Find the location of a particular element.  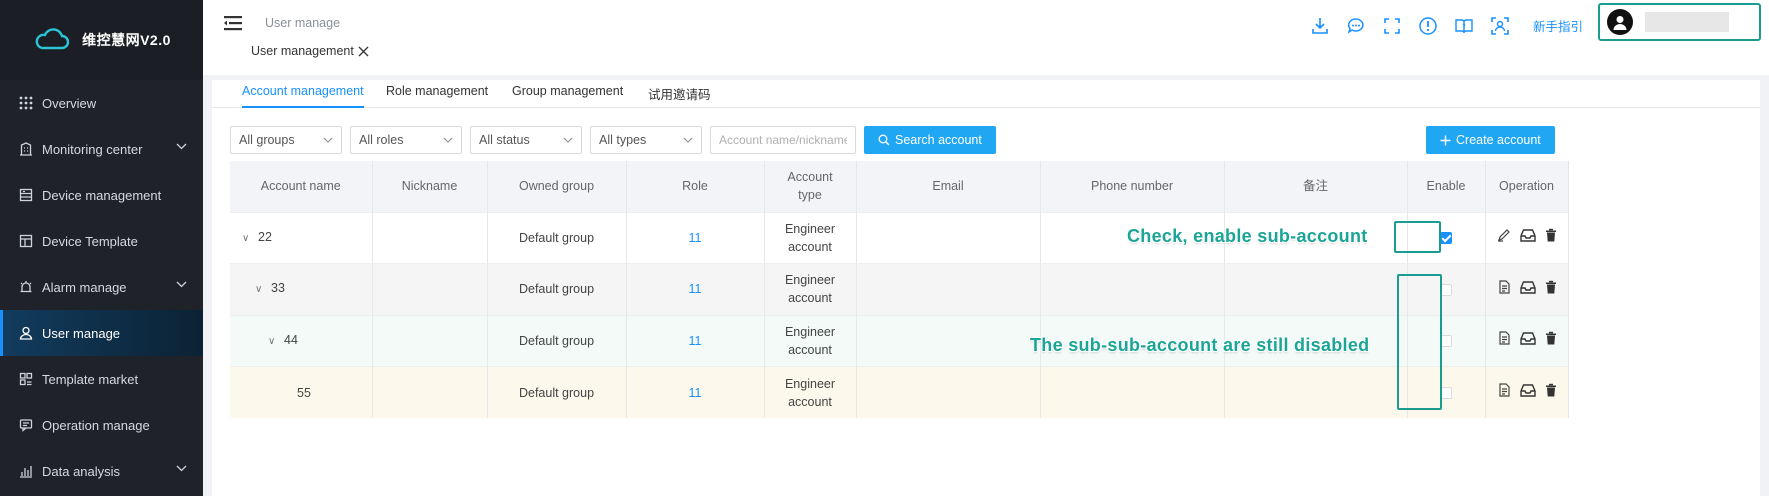

account-name-cell: ∨ 44 is located at coordinates (301, 340).